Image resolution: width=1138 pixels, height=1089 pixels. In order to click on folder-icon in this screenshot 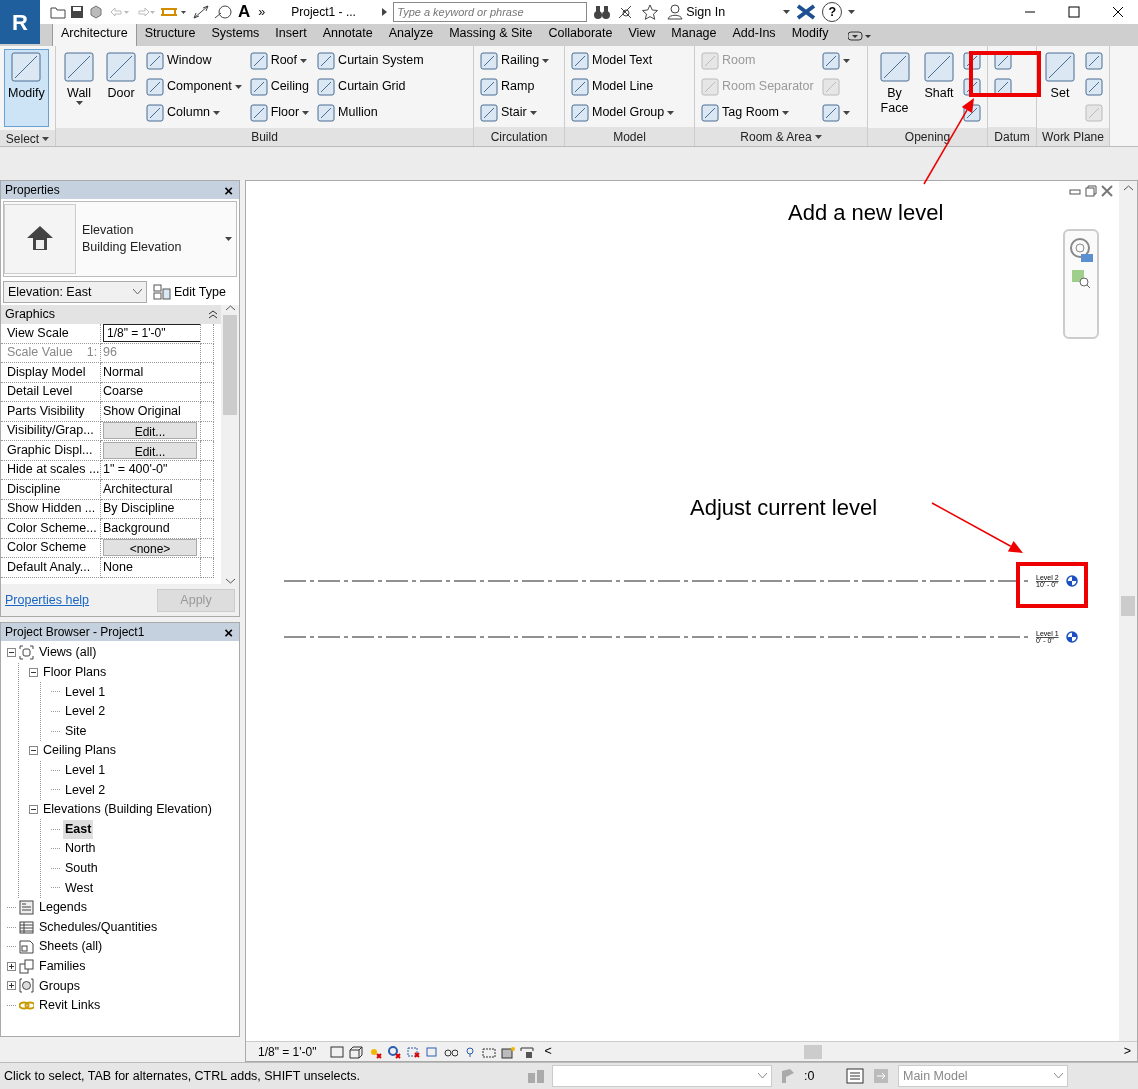, I will do `click(58, 12)`.